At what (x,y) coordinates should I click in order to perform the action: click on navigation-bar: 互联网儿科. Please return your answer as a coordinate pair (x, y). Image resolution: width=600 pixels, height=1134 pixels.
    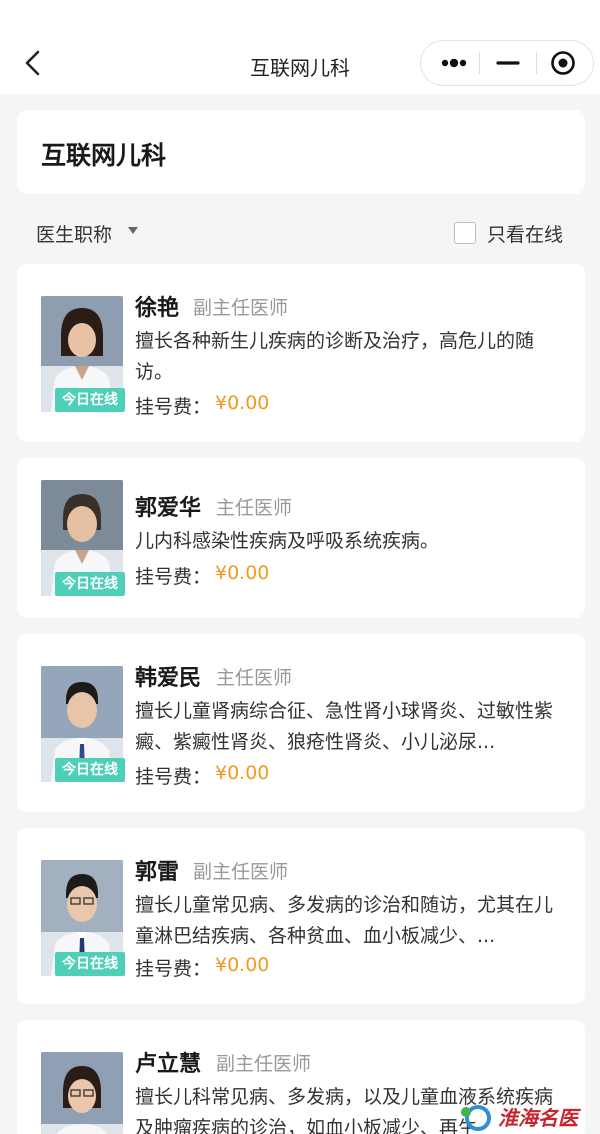
    Looking at the image, I should click on (300, 51).